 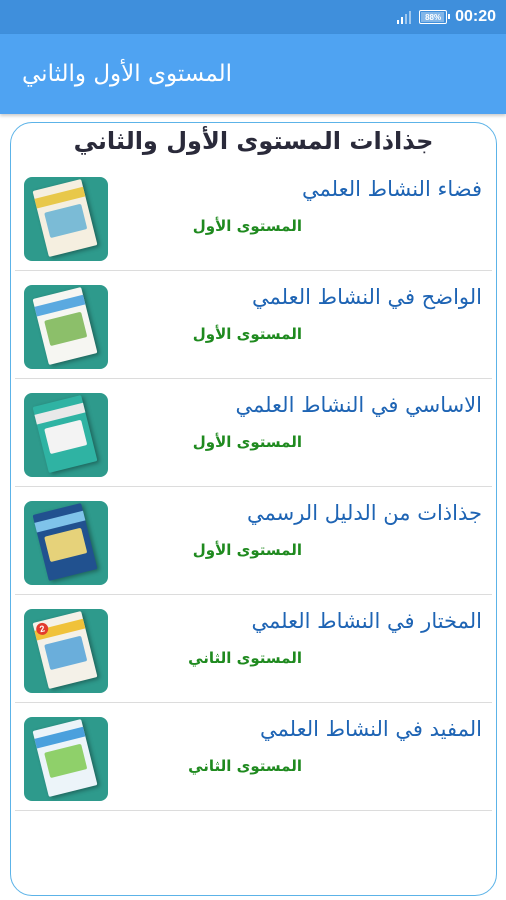 I want to click on list-item: جذاذات من الدليل الرسمي المستوى الأول, so click(x=253, y=541).